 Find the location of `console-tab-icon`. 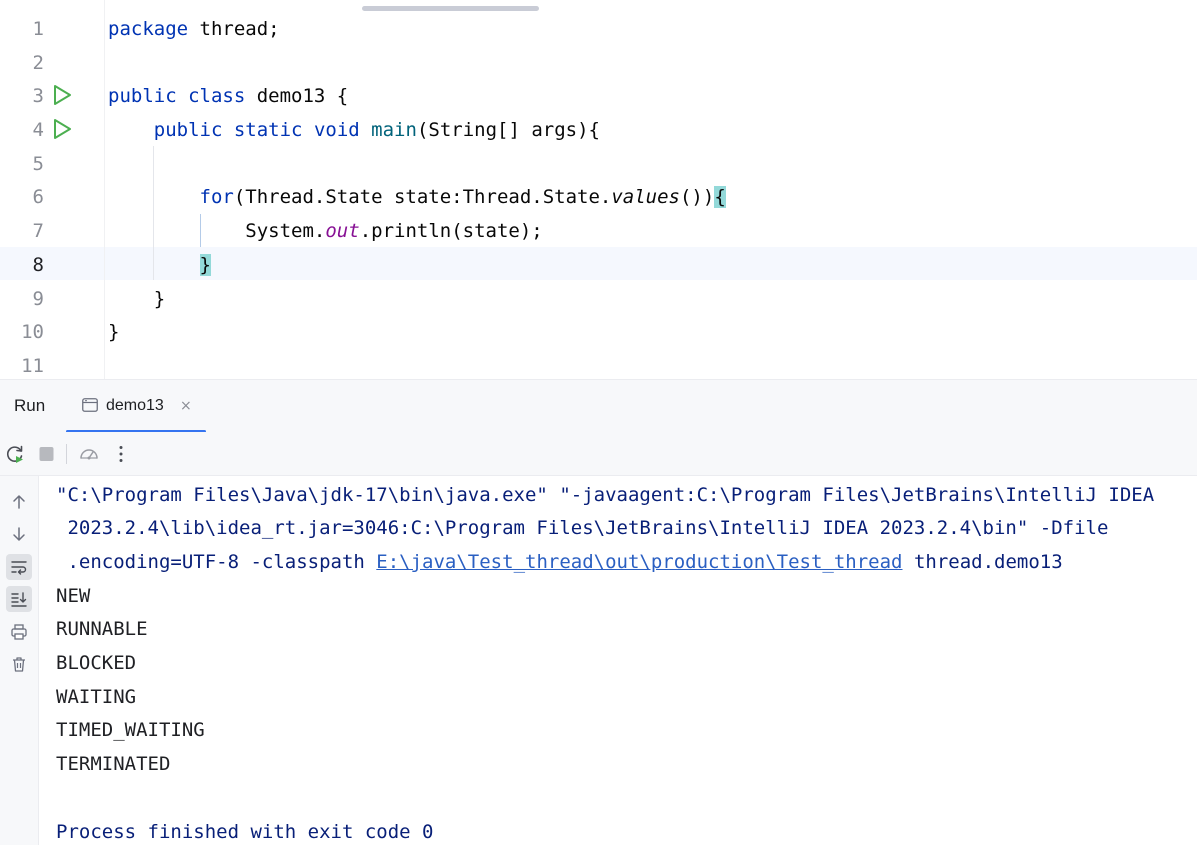

console-tab-icon is located at coordinates (90, 405).